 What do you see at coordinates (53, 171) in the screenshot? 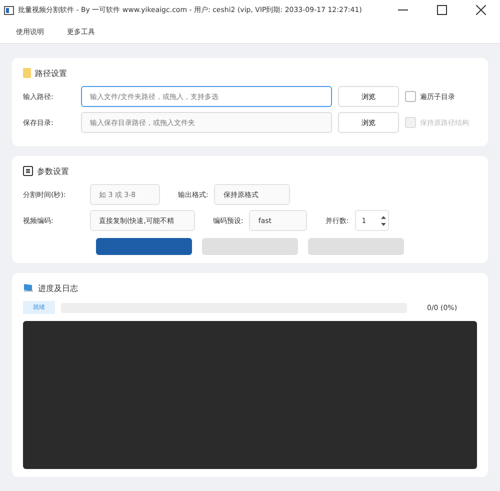
I see `section-title: 参数设置` at bounding box center [53, 171].